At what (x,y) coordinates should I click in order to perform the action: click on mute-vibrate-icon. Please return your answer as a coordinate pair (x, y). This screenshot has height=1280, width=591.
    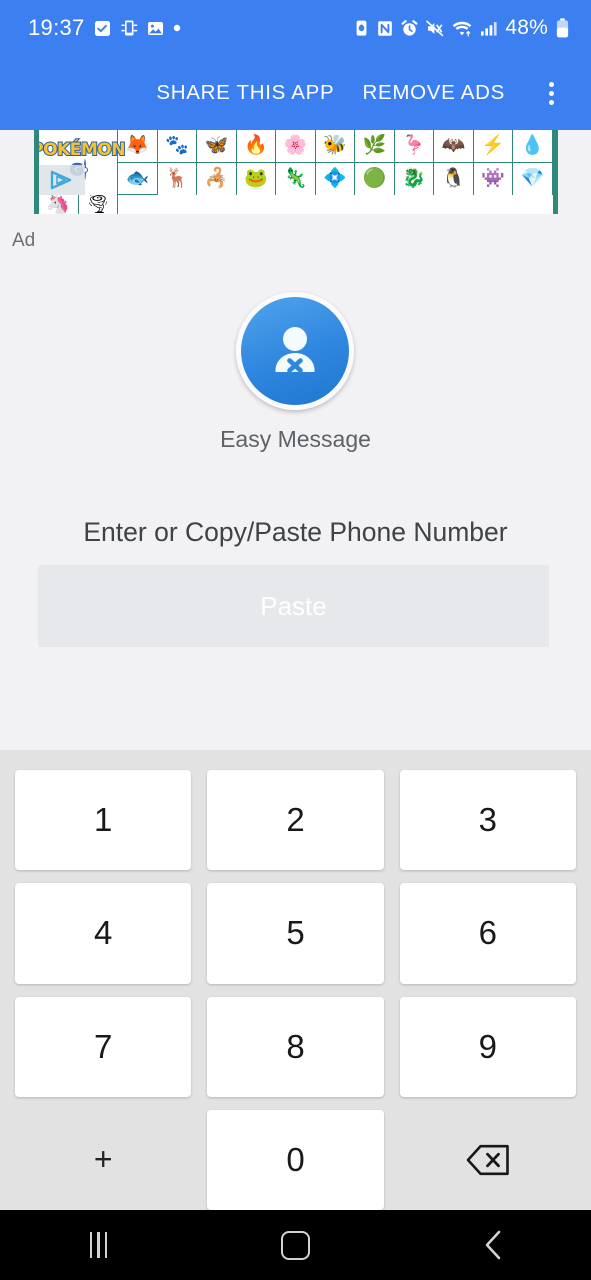
    Looking at the image, I should click on (435, 28).